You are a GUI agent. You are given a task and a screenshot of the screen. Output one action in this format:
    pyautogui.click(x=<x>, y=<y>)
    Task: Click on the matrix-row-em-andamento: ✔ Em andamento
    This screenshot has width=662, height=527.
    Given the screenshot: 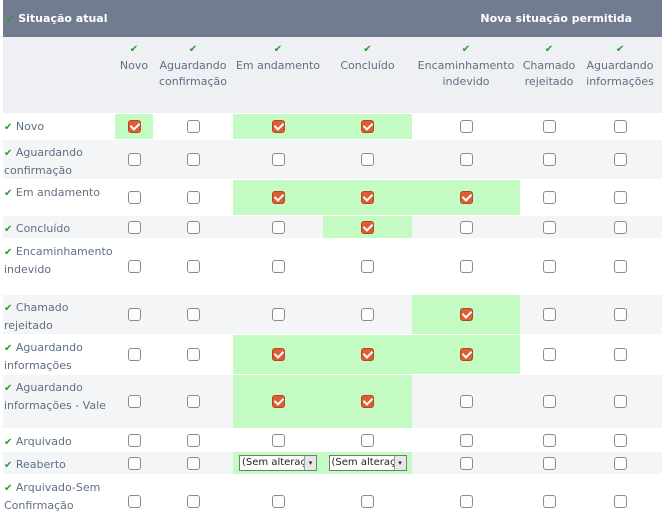 What is the action you would take?
    pyautogui.click(x=332, y=197)
    